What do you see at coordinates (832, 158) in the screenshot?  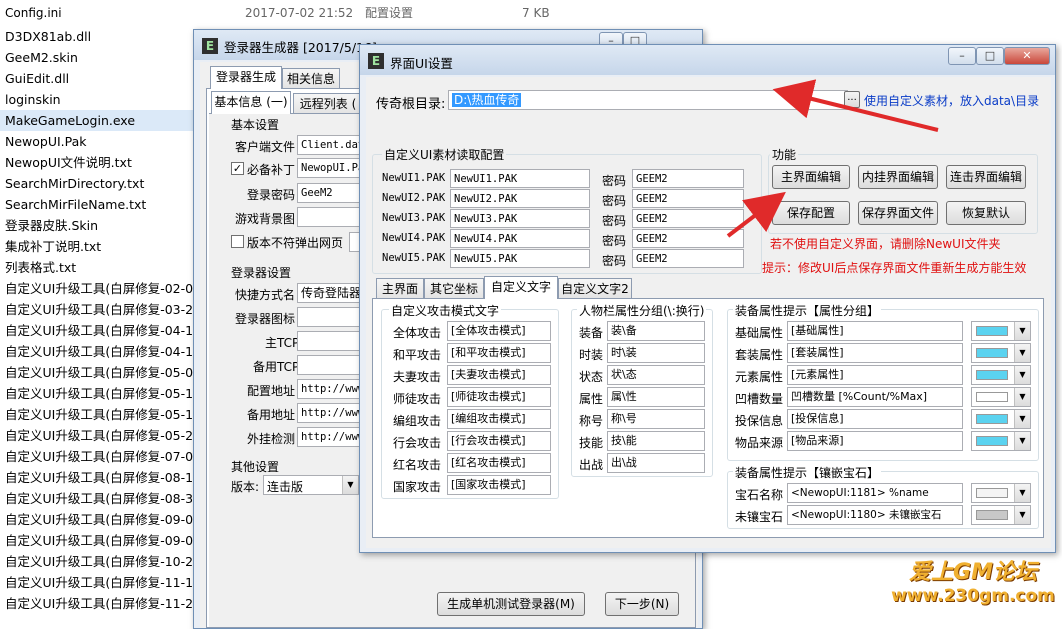 I see `annotation-arrows` at bounding box center [832, 158].